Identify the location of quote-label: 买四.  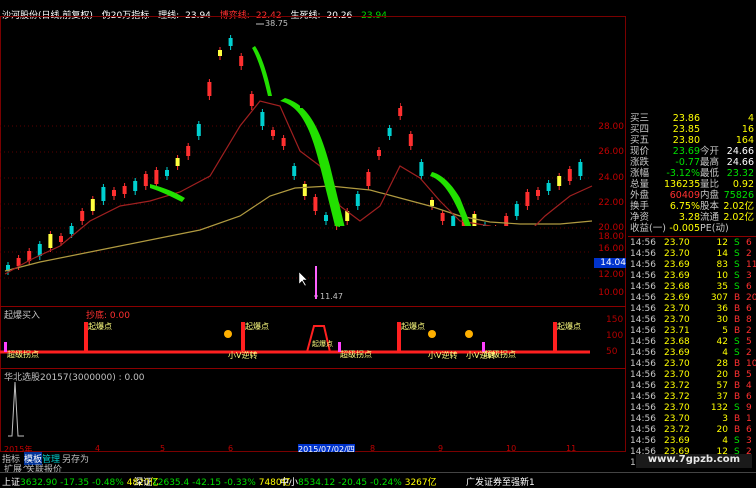
(640, 129).